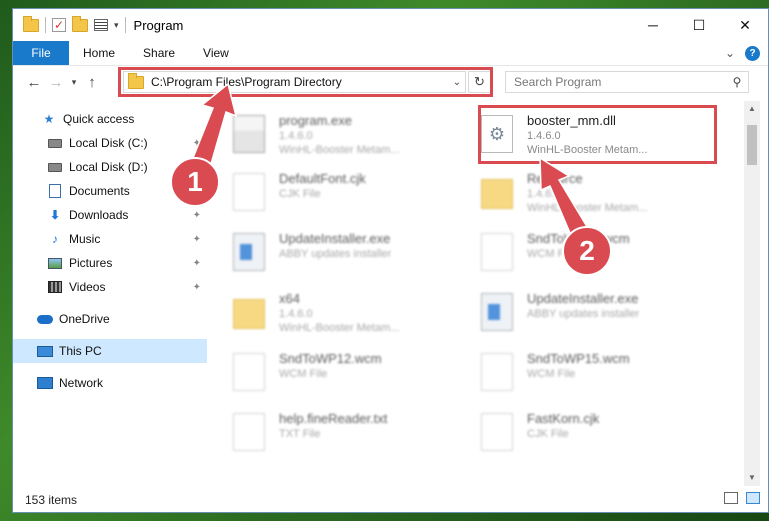 The image size is (769, 521). I want to click on large-icons-view-icon, so click(753, 498).